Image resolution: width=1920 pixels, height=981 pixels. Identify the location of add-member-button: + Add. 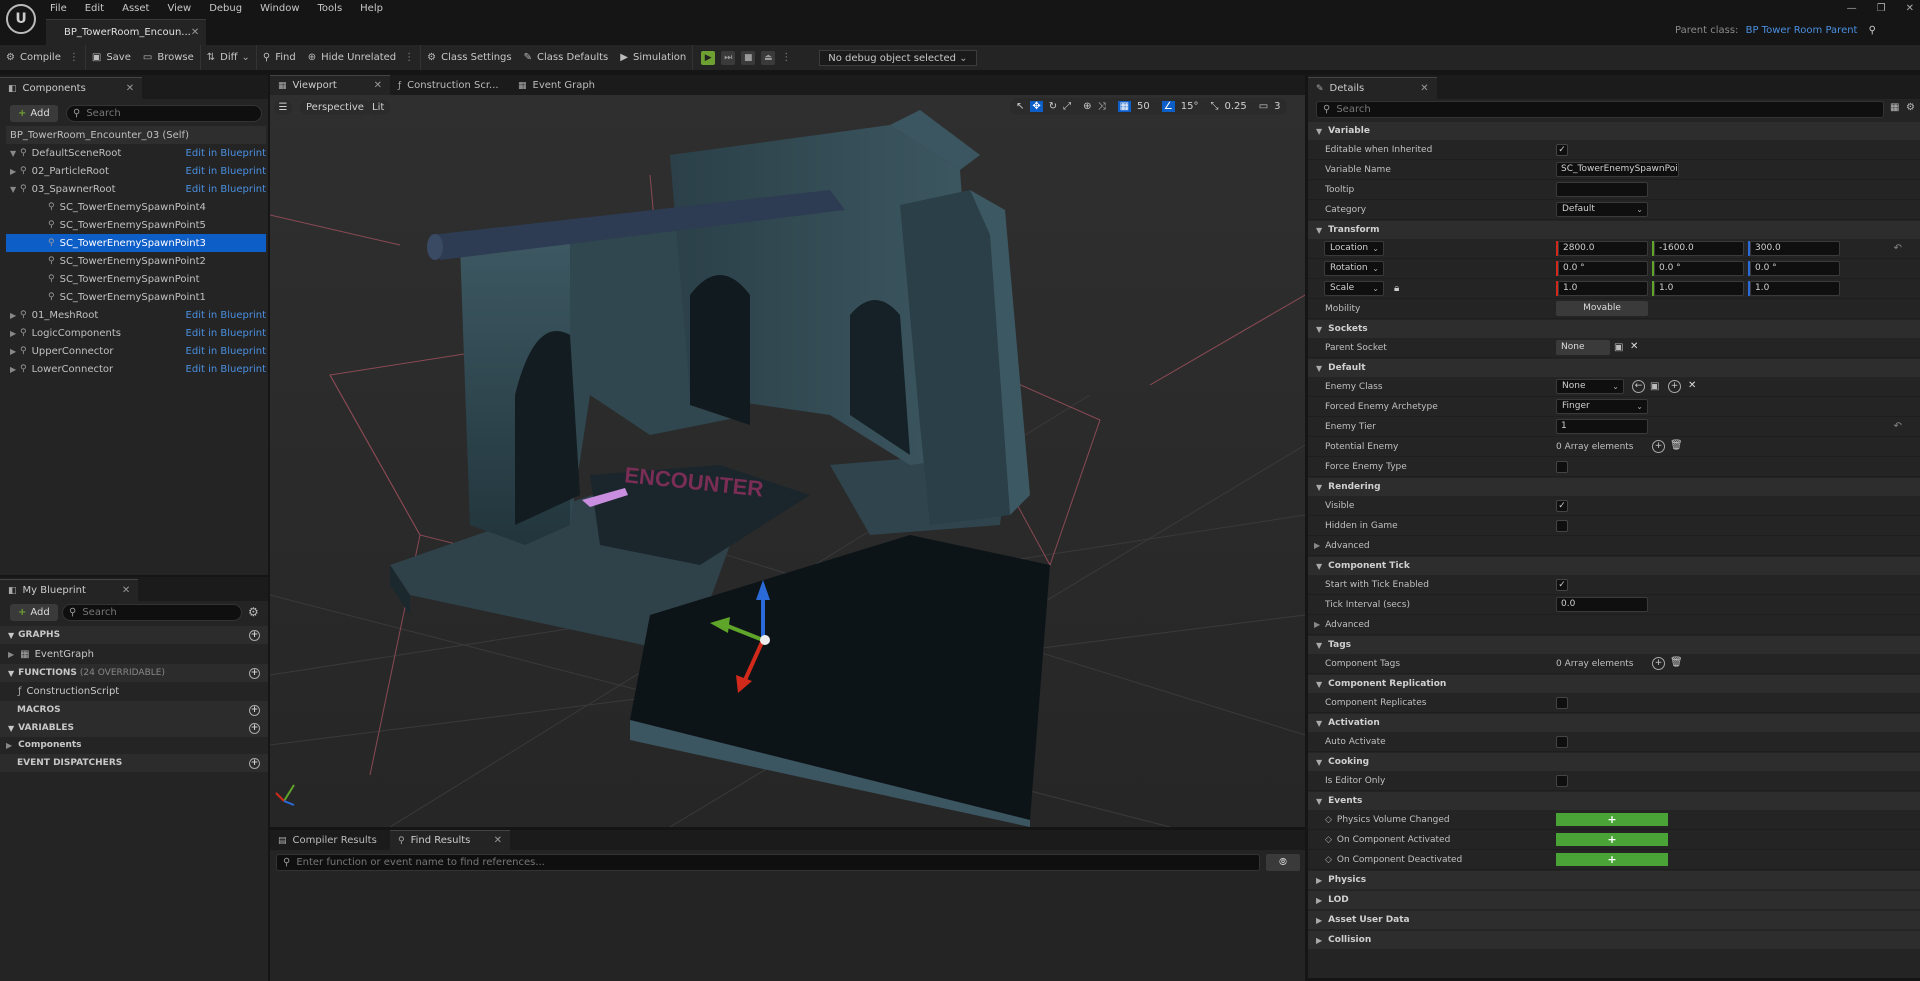
(34, 612).